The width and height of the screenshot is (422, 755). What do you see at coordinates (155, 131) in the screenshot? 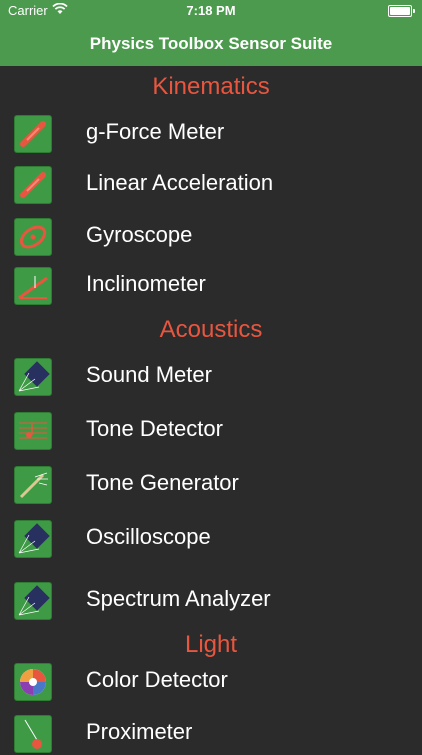
I see `list-item-label: g-Force Meter` at bounding box center [155, 131].